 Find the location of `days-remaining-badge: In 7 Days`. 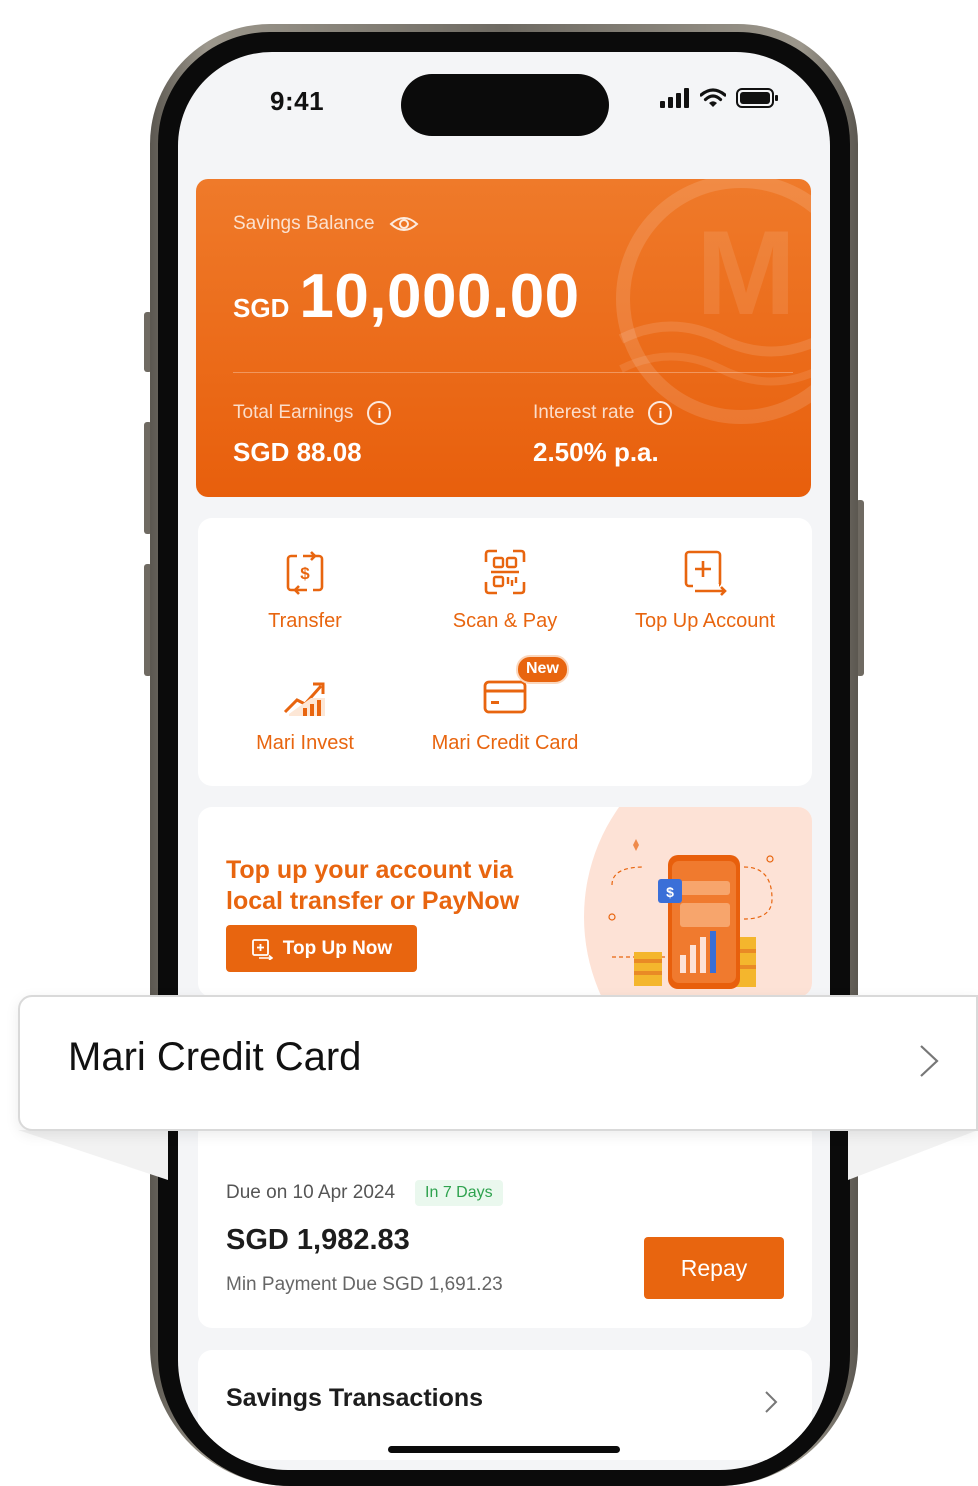

days-remaining-badge: In 7 Days is located at coordinates (459, 1193).